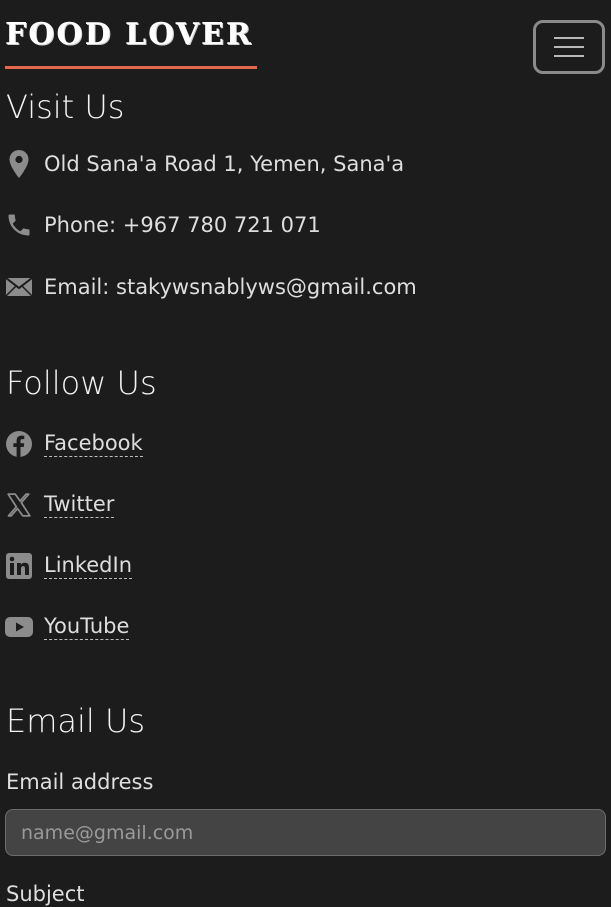 The height and width of the screenshot is (907, 611). What do you see at coordinates (19, 225) in the screenshot?
I see `phone-icon` at bounding box center [19, 225].